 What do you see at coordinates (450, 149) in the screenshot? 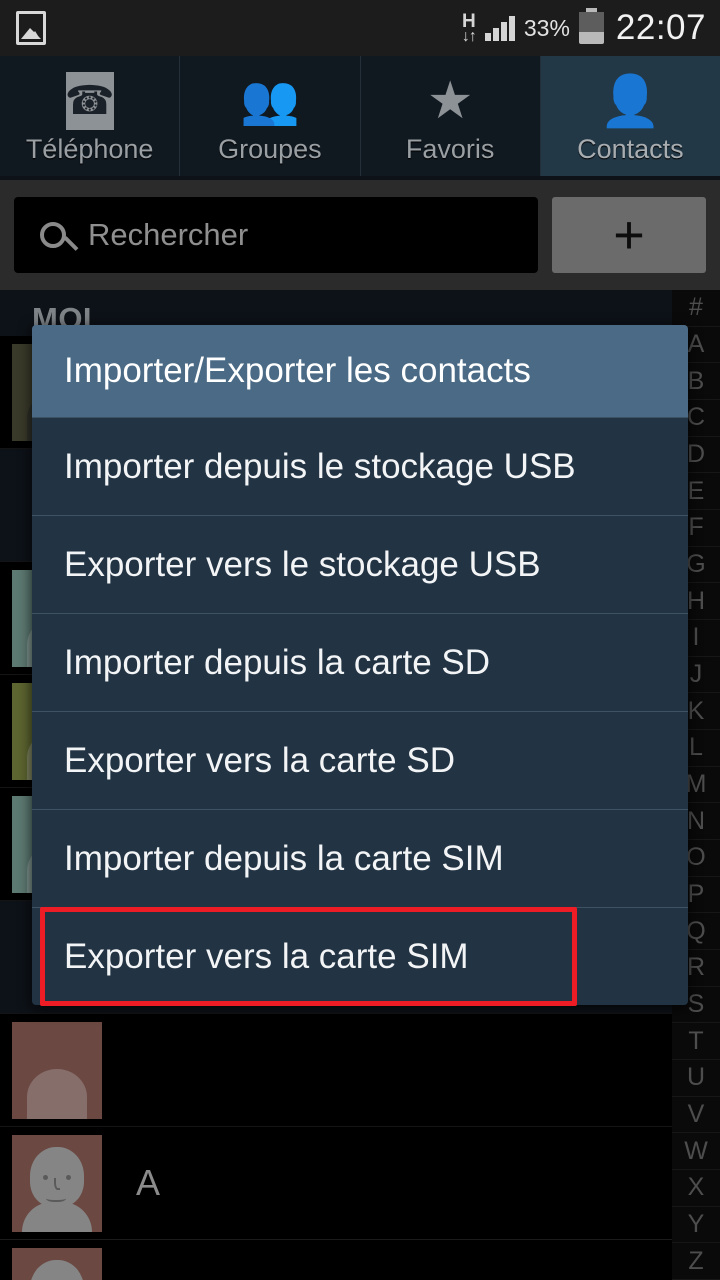
I see `tab-favoris-label: Favoris` at bounding box center [450, 149].